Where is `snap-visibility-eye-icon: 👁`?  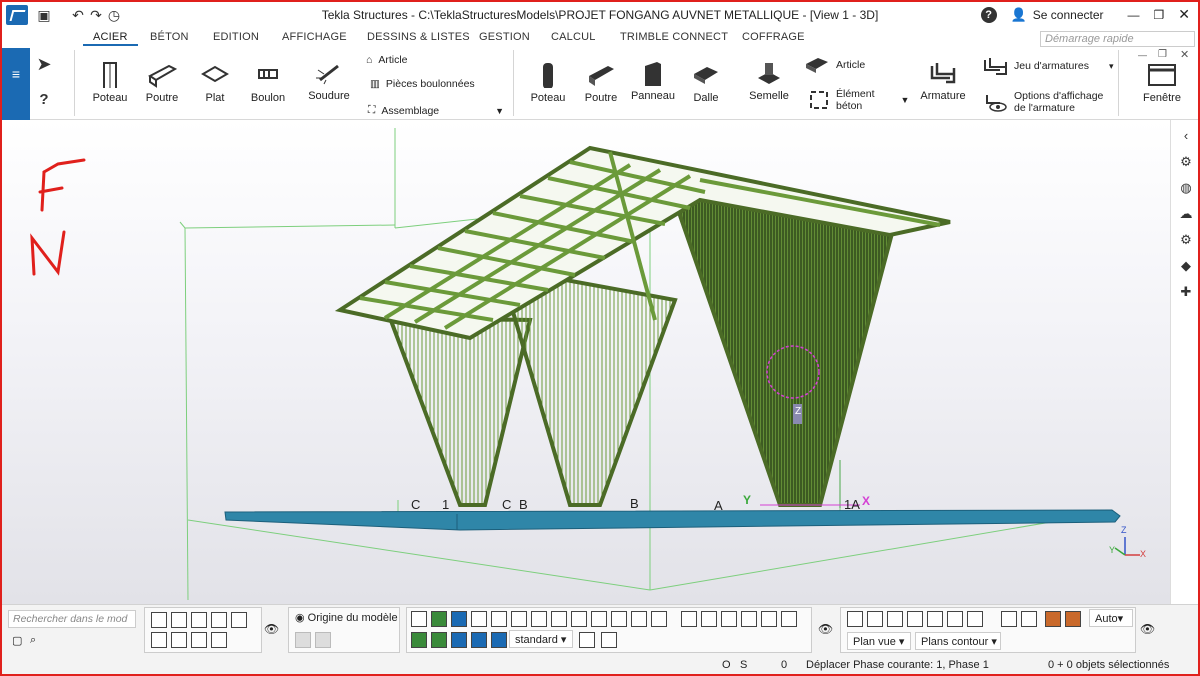 snap-visibility-eye-icon: 👁 is located at coordinates (825, 629).